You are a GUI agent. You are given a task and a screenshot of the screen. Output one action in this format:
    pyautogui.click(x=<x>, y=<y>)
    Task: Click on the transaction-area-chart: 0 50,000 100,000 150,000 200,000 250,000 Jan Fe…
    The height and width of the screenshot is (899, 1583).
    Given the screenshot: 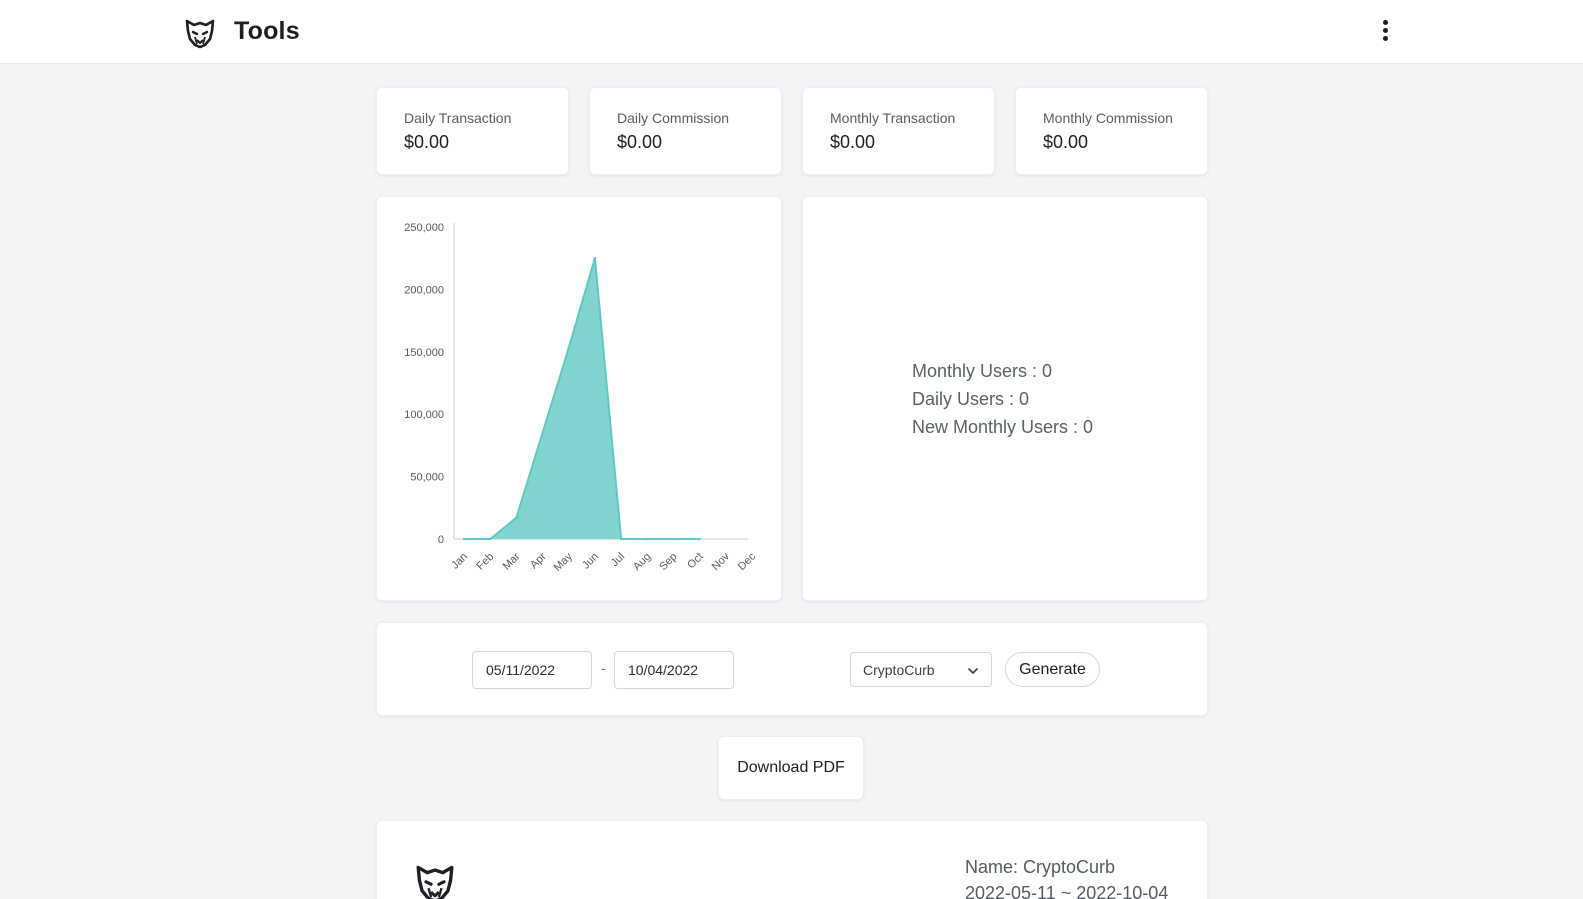 What is the action you would take?
    pyautogui.click(x=581, y=398)
    